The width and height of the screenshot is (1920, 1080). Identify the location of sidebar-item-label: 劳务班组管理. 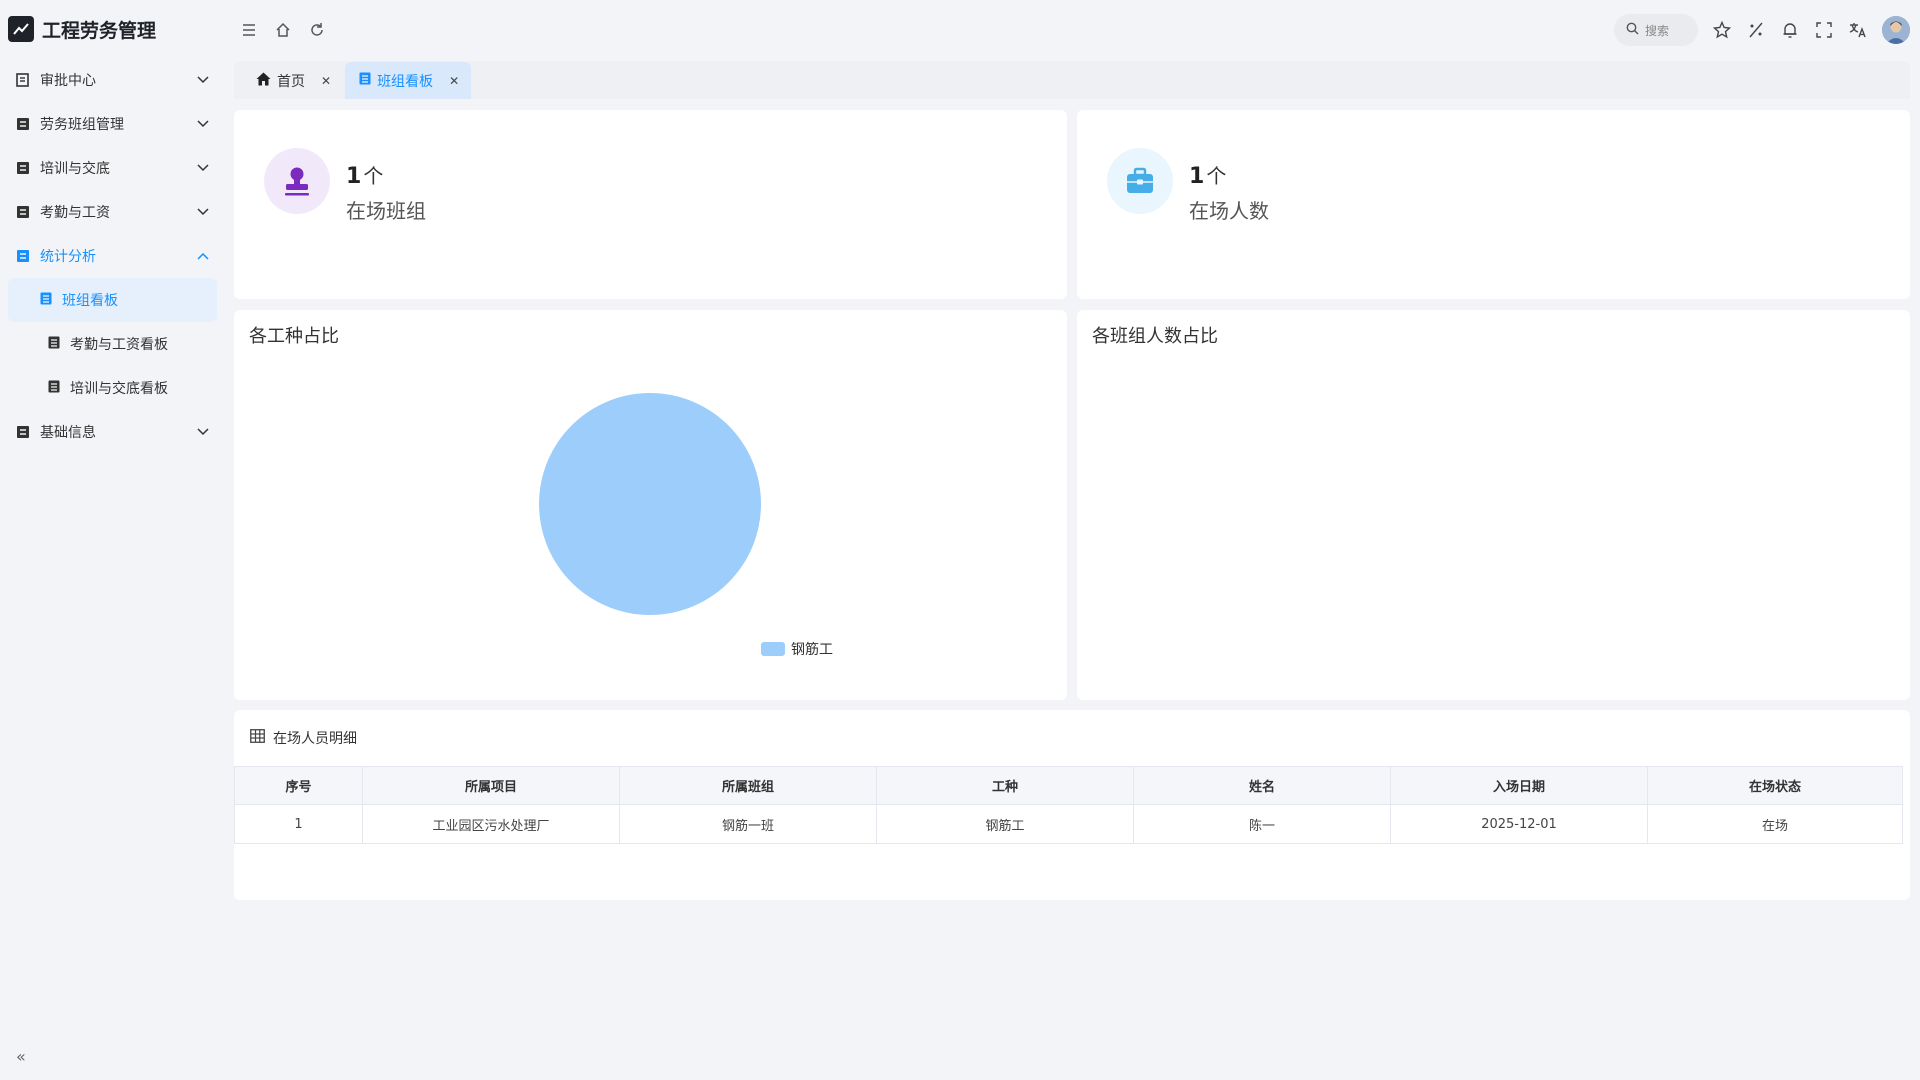
(82, 125).